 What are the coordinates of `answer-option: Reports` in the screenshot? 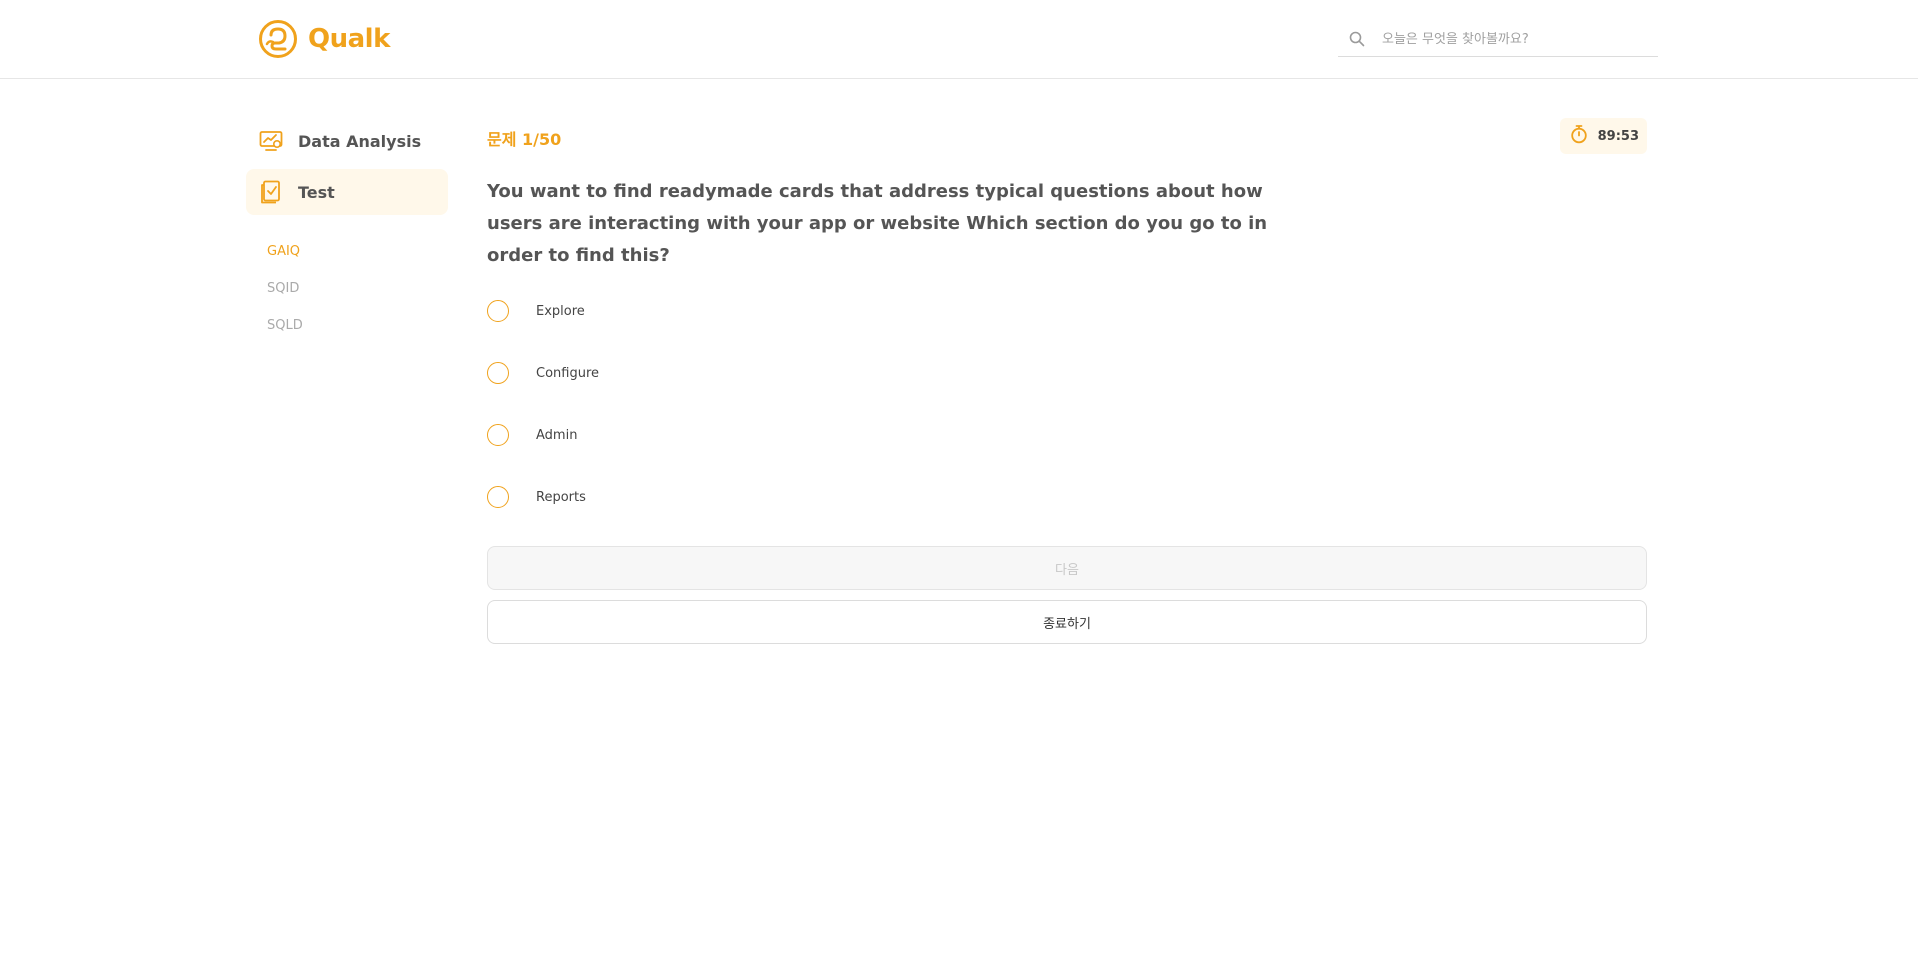 It's located at (787, 497).